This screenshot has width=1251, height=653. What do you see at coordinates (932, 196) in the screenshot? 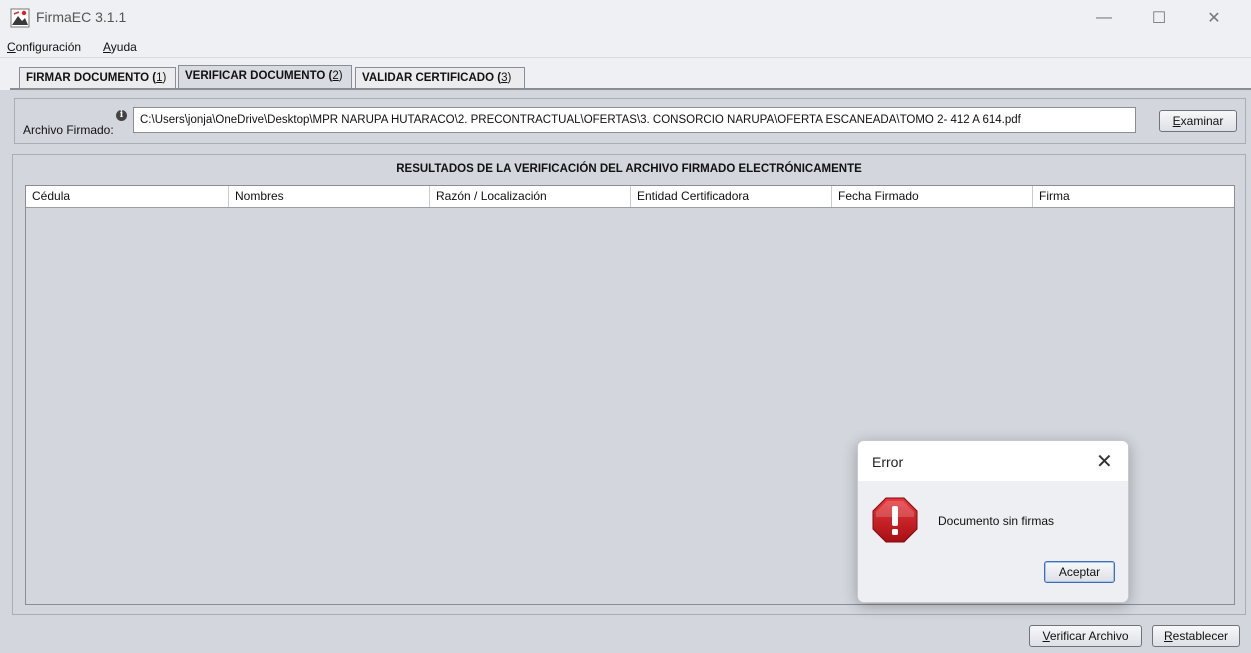
I see `column-header-fecha: Fecha Firmado` at bounding box center [932, 196].